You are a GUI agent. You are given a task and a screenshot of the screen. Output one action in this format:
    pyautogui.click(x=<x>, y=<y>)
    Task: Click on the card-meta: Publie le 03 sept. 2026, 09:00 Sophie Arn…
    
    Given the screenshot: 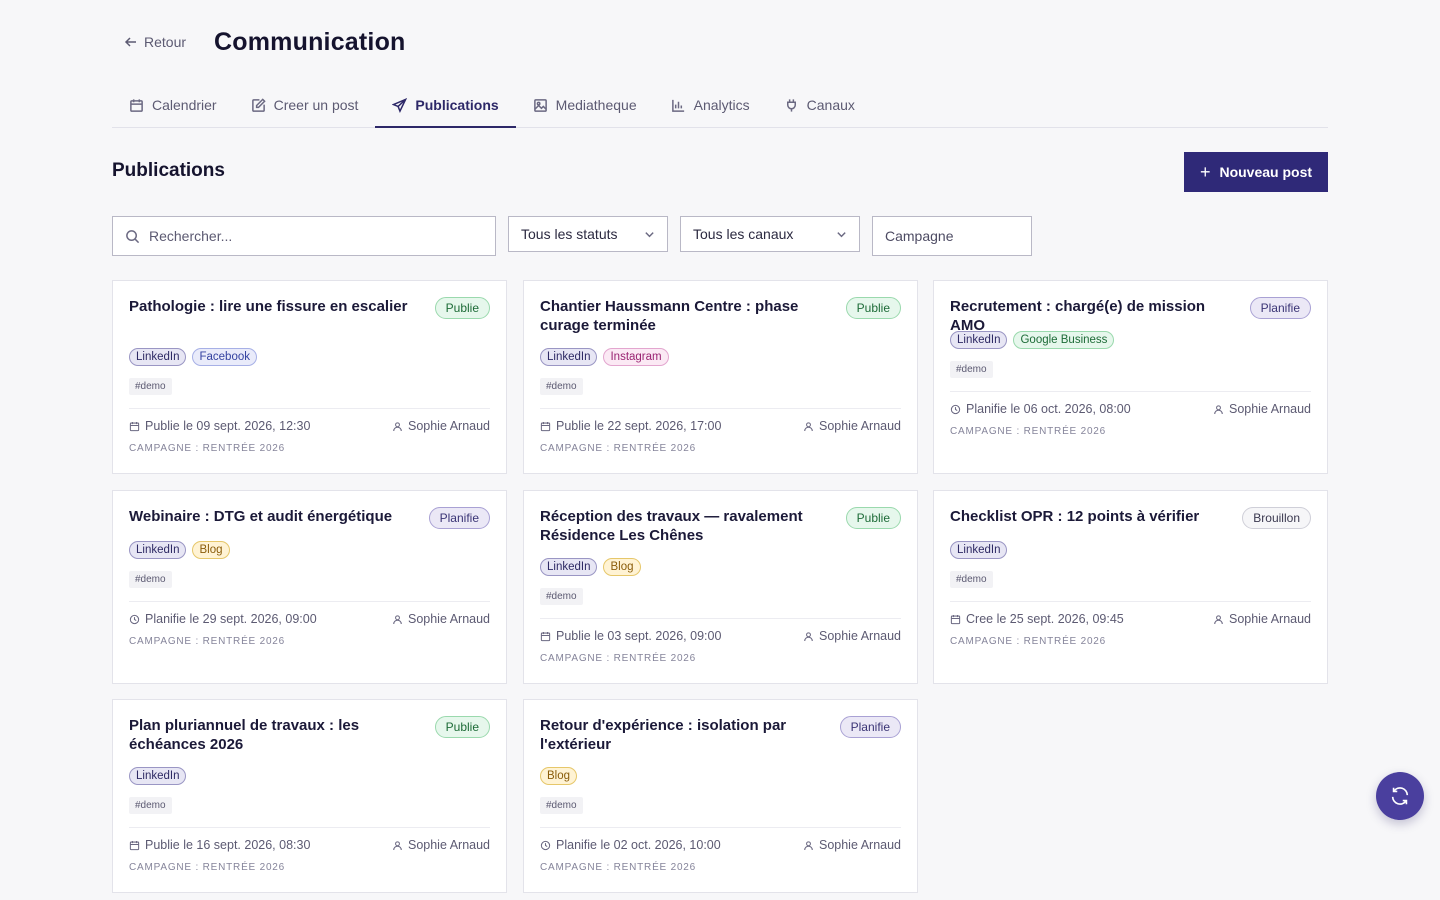 What is the action you would take?
    pyautogui.click(x=720, y=636)
    